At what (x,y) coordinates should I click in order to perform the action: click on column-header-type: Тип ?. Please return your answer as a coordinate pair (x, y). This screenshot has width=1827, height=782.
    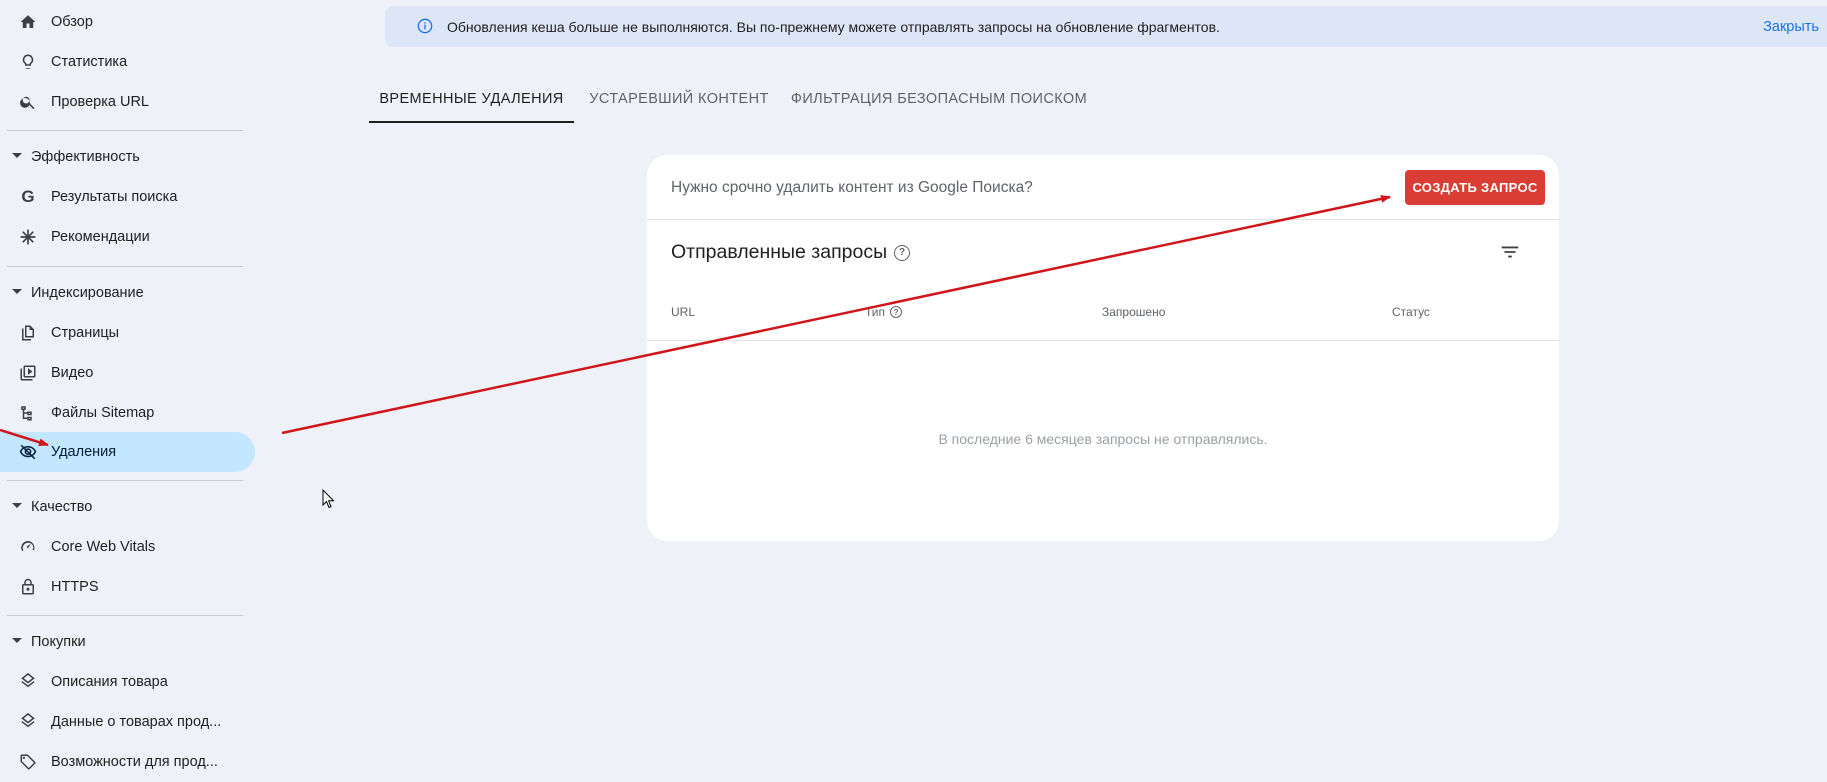
    Looking at the image, I should click on (884, 312).